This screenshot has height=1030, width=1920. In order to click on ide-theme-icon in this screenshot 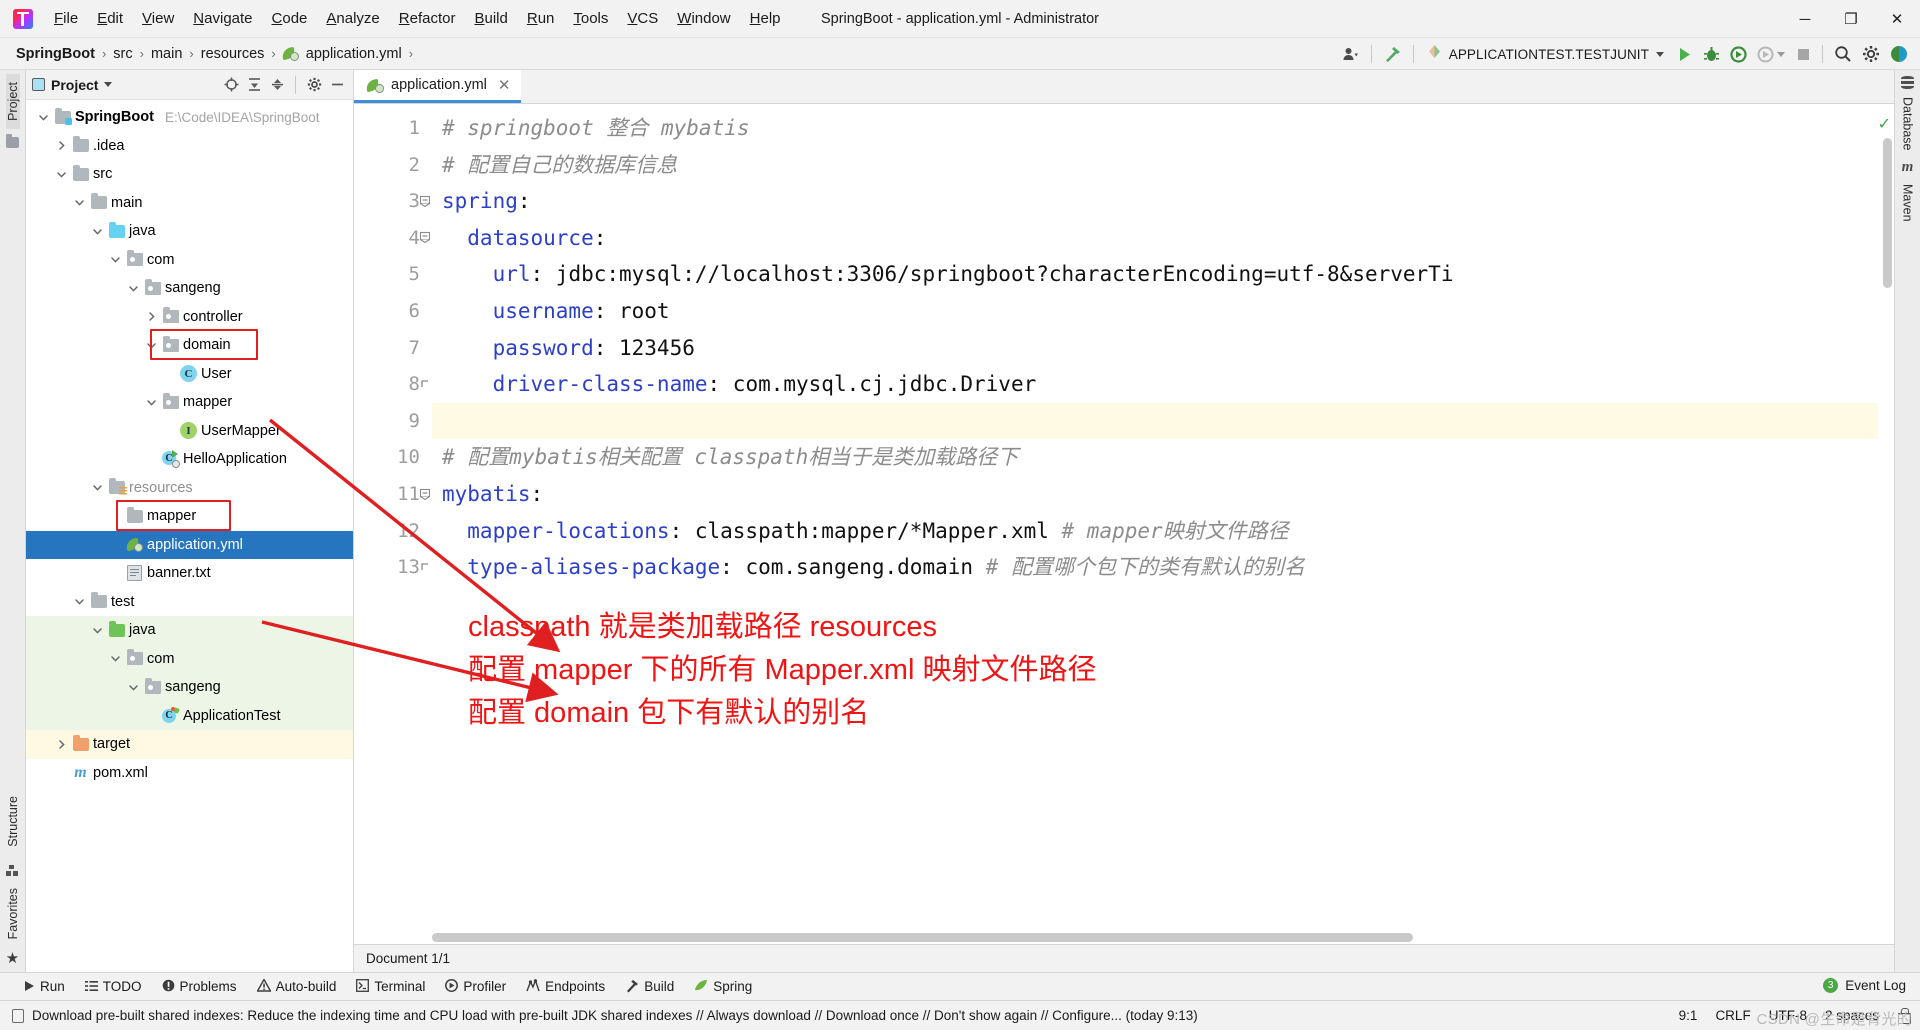, I will do `click(1899, 54)`.